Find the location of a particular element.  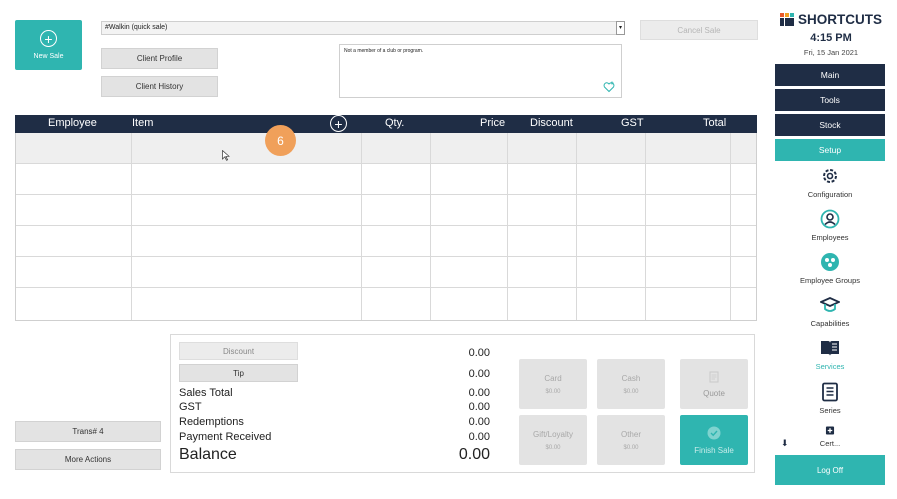

membership-note: Not a member of a club or program. is located at coordinates (384, 51).